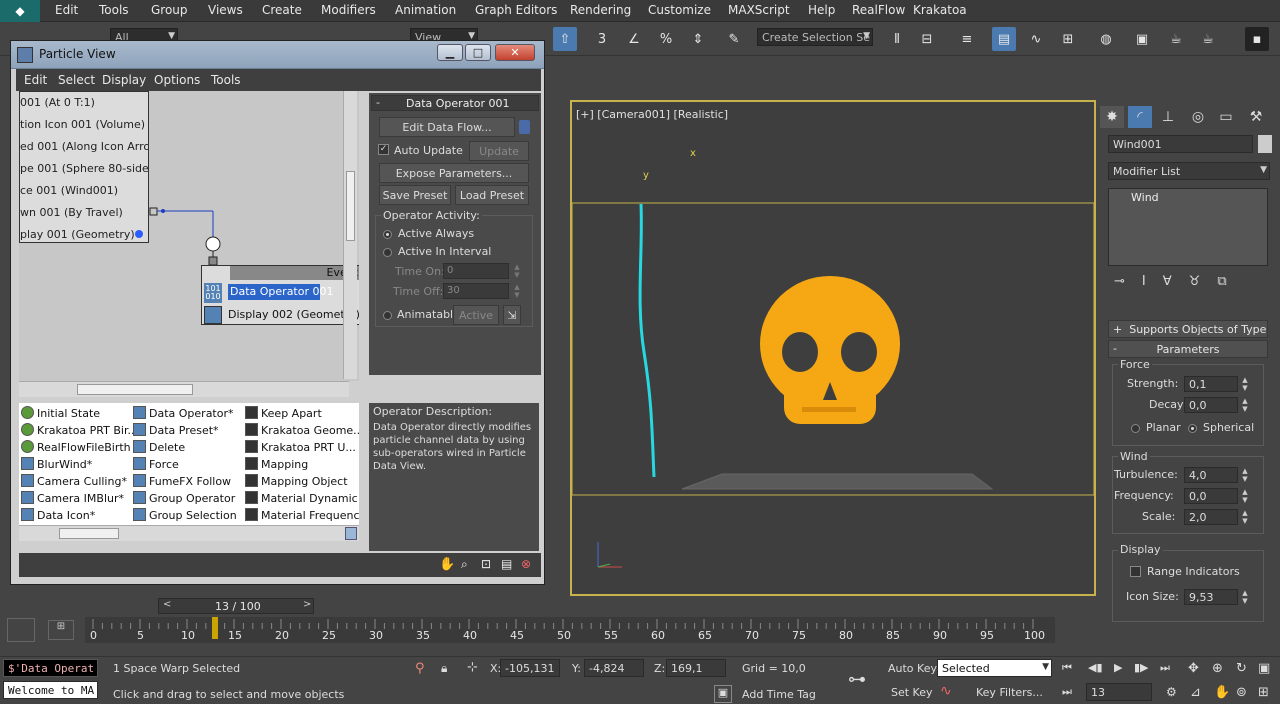 This screenshot has width=1280, height=704. I want to click on zoom-icon: ⌕, so click(464, 564).